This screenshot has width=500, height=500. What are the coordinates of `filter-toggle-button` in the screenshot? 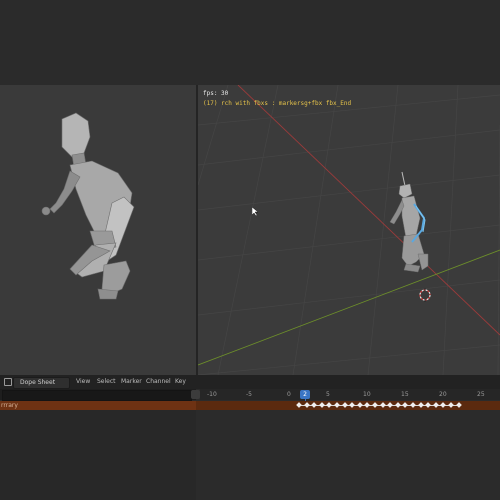 It's located at (195, 394).